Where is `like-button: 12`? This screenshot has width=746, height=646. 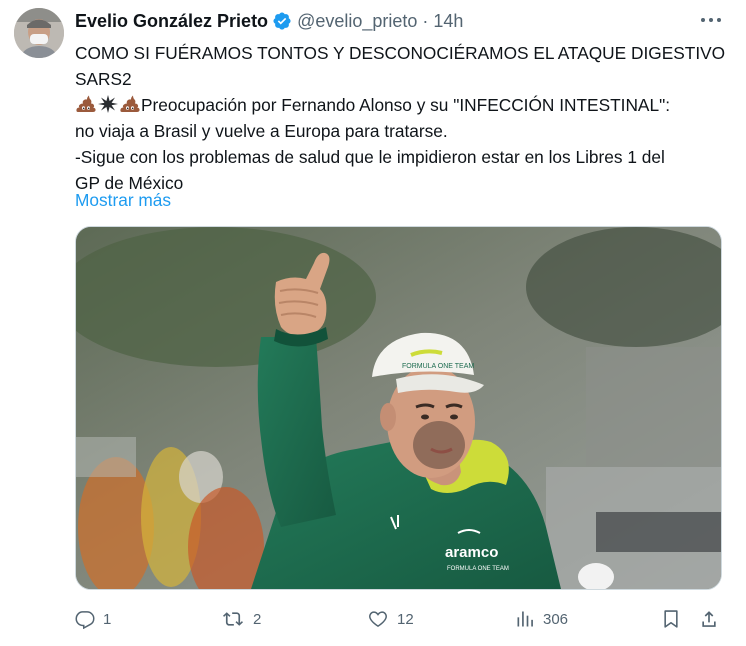
like-button: 12 is located at coordinates (390, 619).